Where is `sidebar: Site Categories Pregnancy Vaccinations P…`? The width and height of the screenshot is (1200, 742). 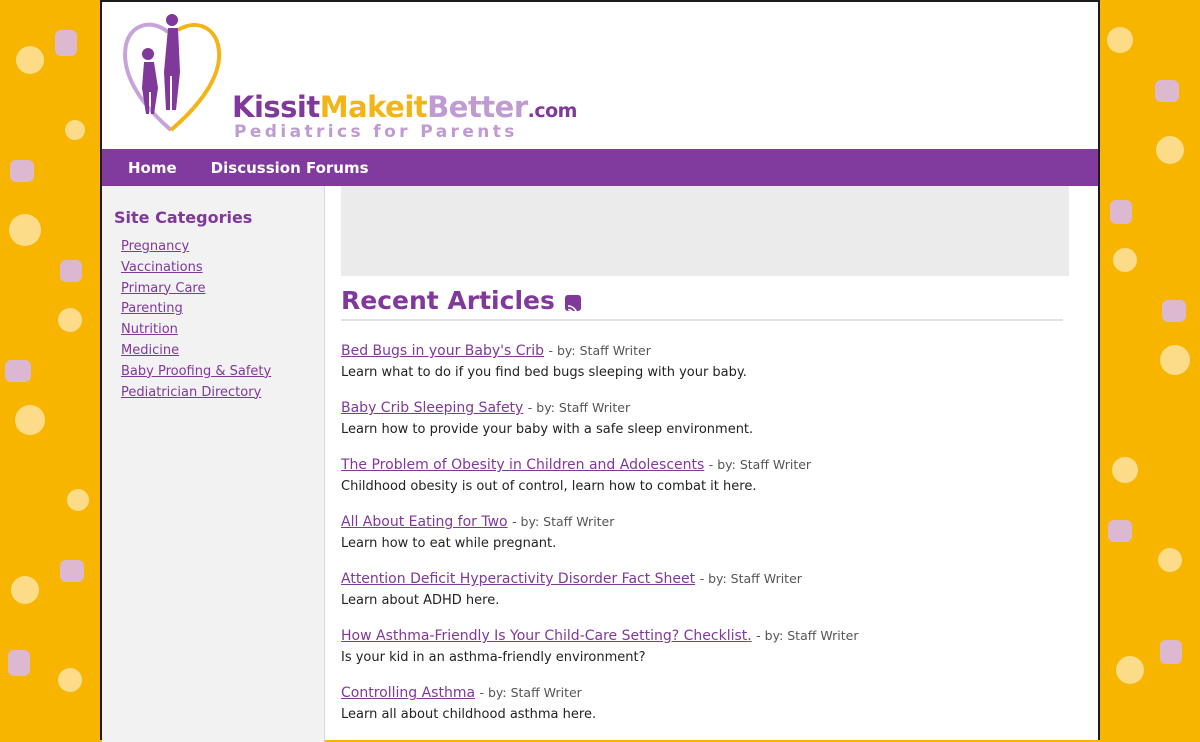
sidebar: Site Categories Pregnancy Vaccinations P… is located at coordinates (213, 464).